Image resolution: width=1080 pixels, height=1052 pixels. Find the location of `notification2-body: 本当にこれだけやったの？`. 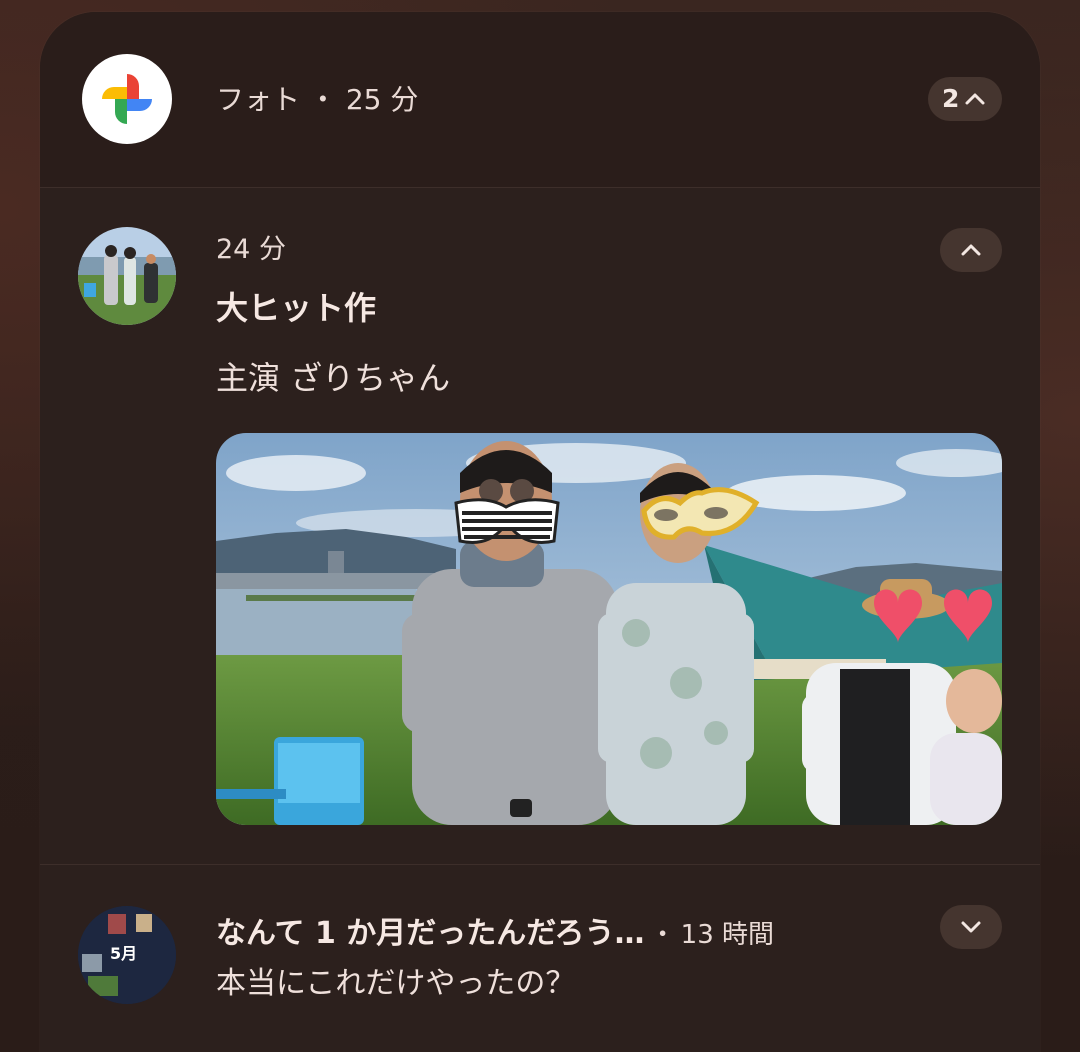

notification2-body: 本当にこれだけやったの？ is located at coordinates (396, 983).